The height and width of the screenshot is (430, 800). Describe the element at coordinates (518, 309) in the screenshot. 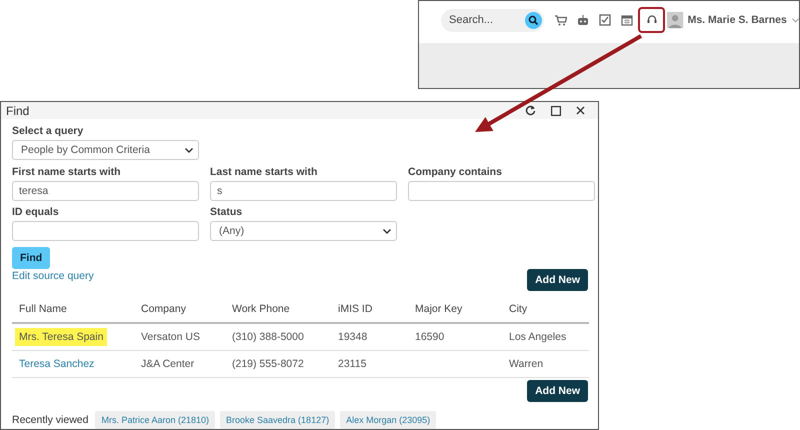

I see `column-header: City` at that location.